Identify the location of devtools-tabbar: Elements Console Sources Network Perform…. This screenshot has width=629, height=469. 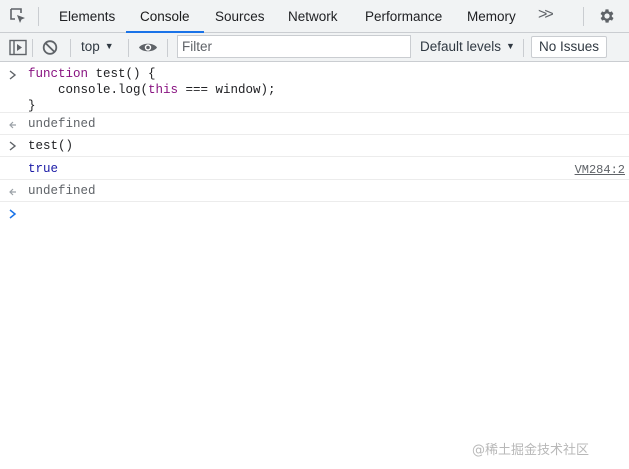
(314, 16).